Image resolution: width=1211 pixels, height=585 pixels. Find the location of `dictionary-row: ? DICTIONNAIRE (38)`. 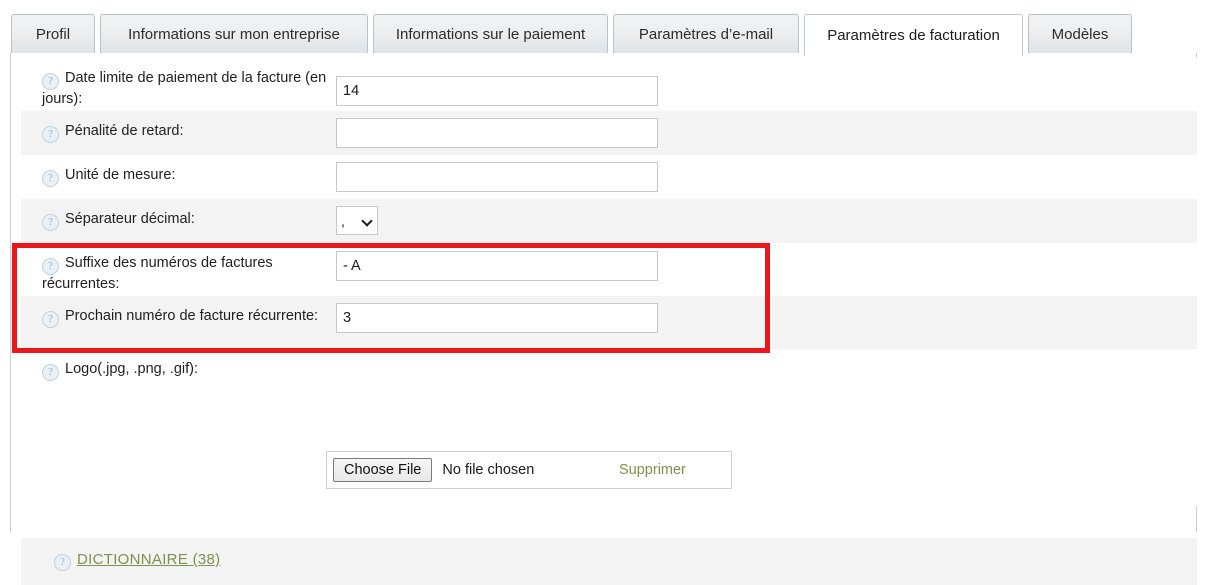

dictionary-row: ? DICTIONNAIRE (38) is located at coordinates (609, 561).